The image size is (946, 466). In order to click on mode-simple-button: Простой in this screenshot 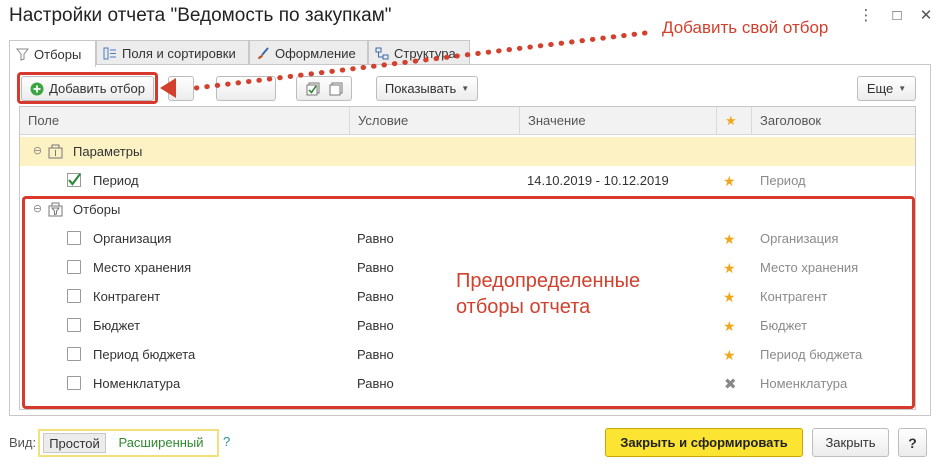, I will do `click(74, 443)`.